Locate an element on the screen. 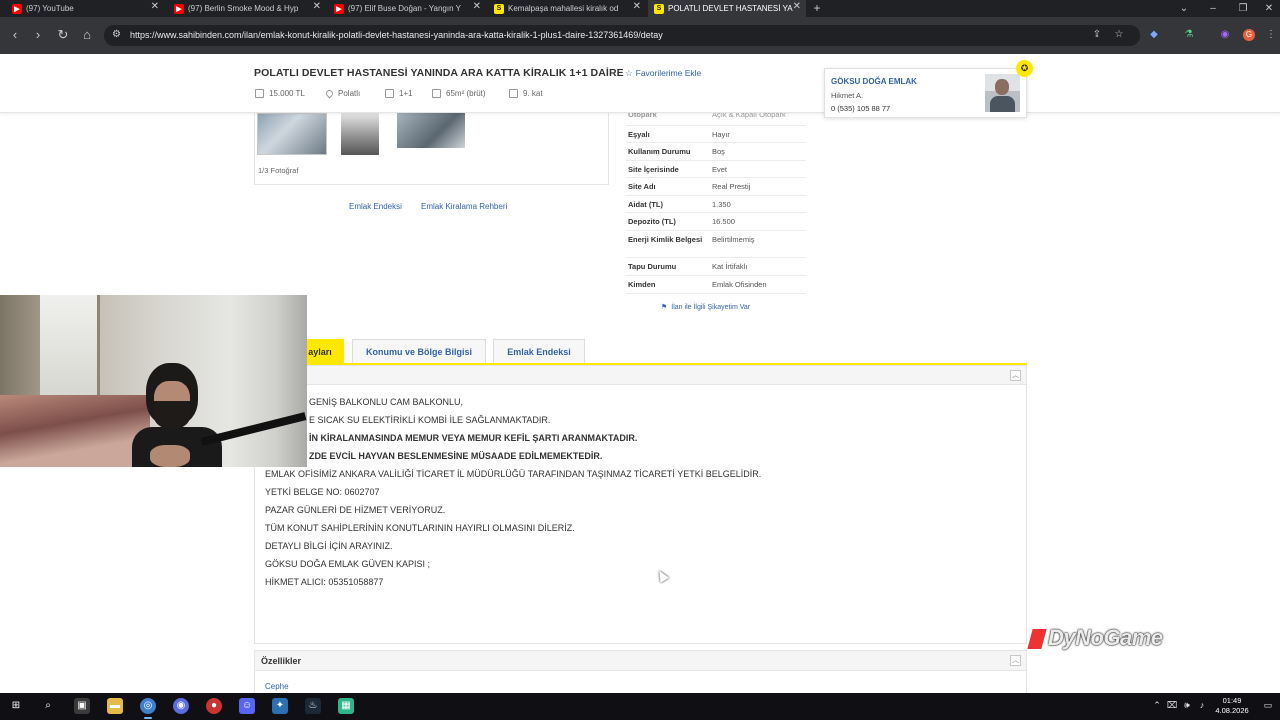  tray-chevron-icon: ⌃ is located at coordinates (1157, 705).